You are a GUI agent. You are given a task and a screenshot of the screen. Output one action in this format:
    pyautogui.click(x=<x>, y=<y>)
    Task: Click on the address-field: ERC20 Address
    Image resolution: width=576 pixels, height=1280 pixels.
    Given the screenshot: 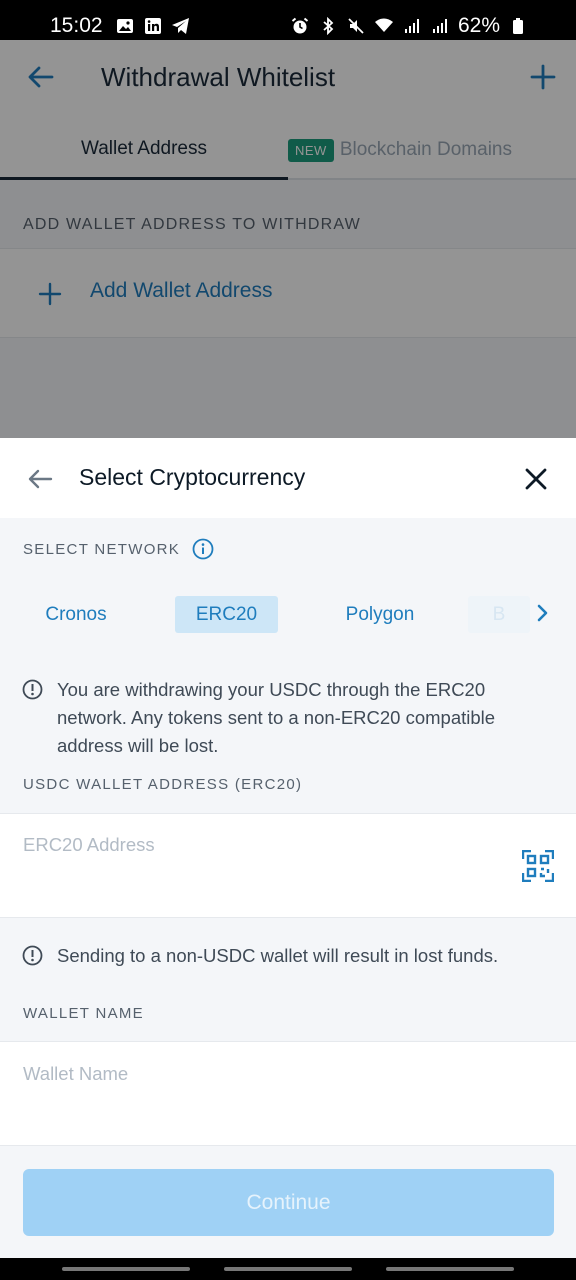 What is the action you would take?
    pyautogui.click(x=288, y=865)
    